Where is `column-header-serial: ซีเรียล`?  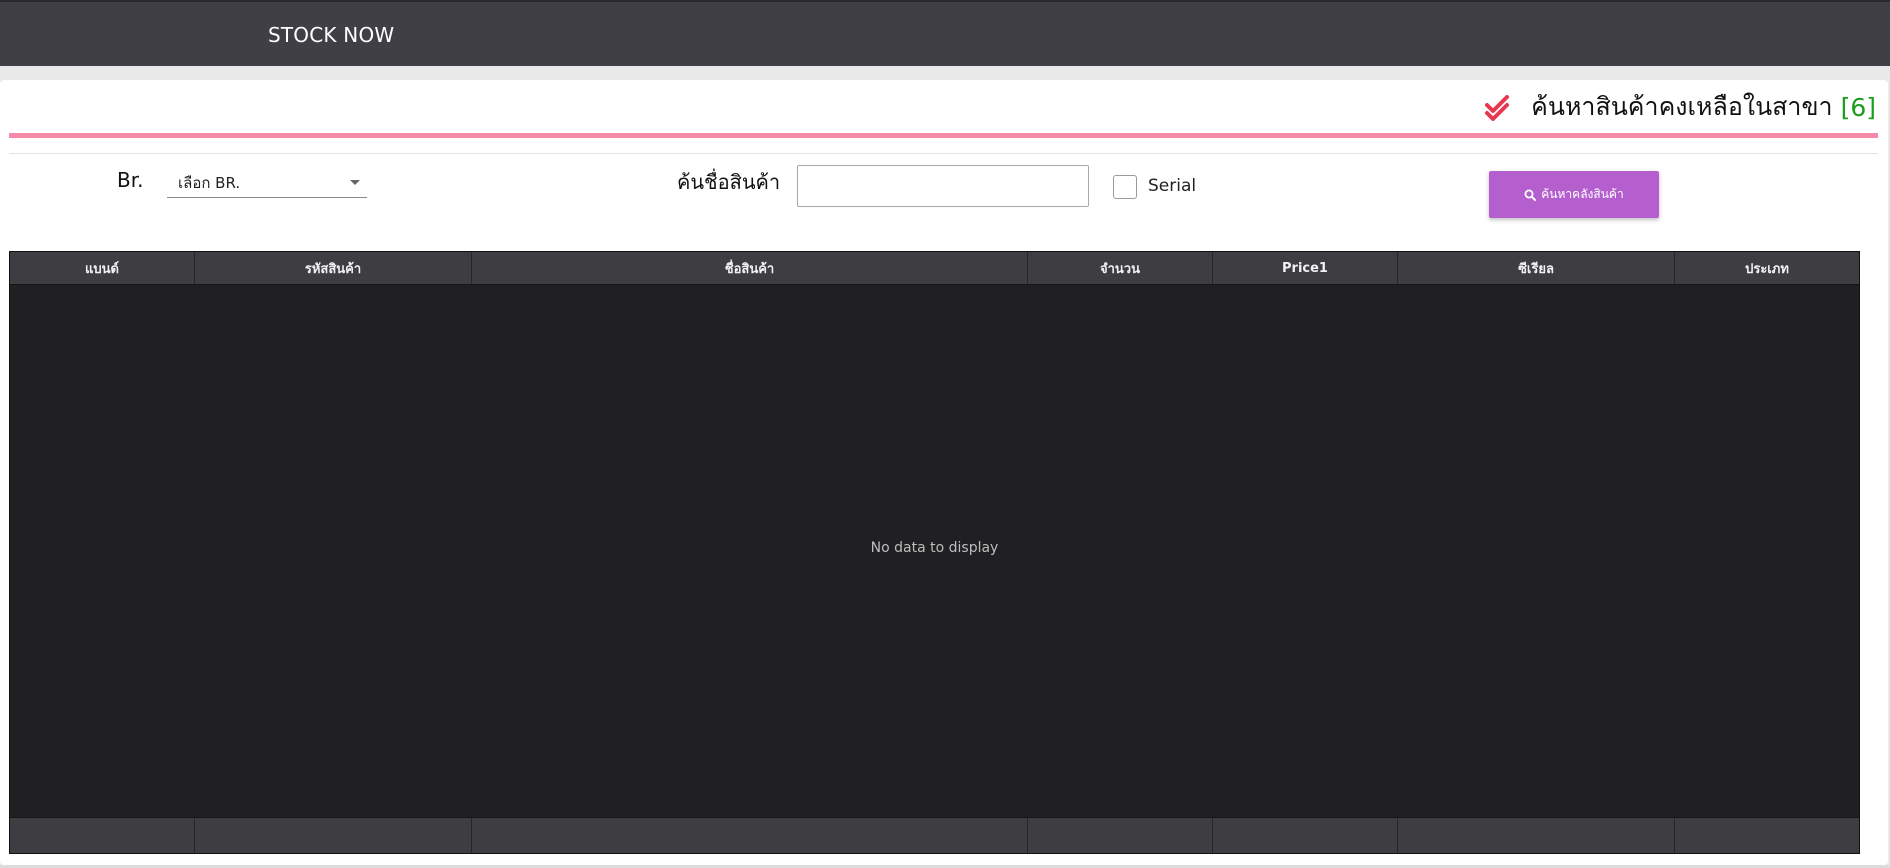 column-header-serial: ซีเรียล is located at coordinates (1536, 268).